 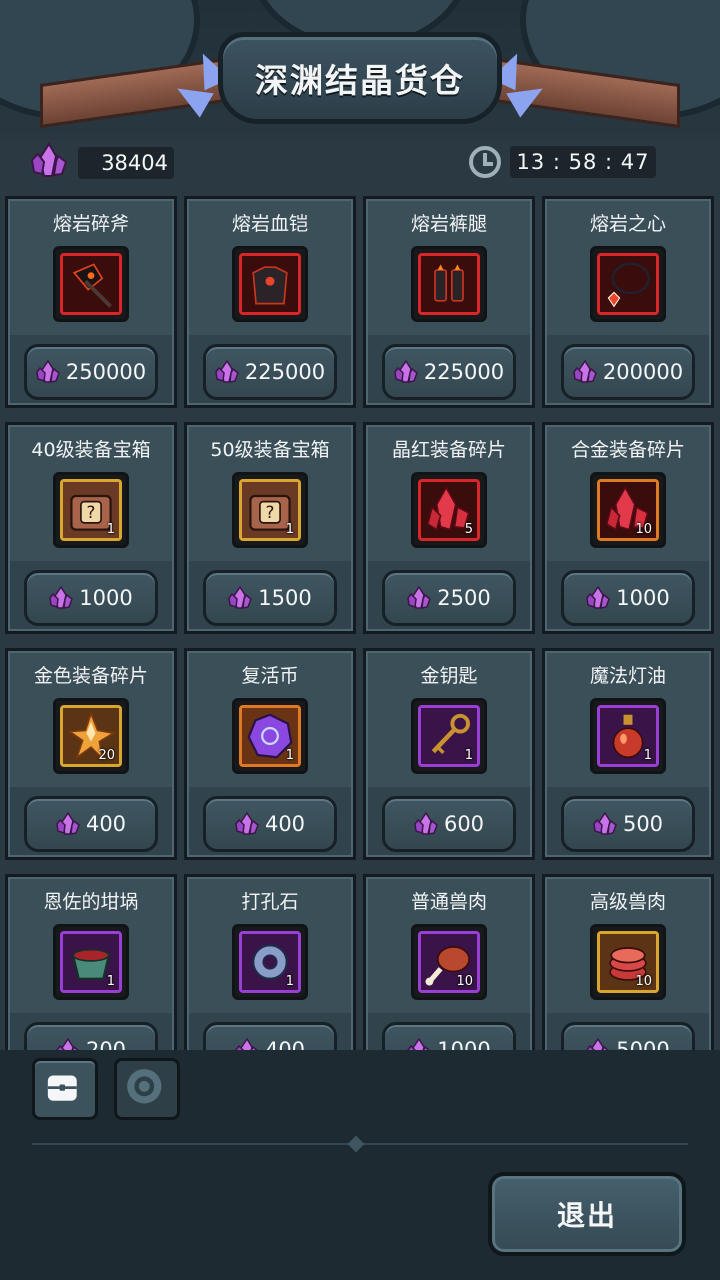 What do you see at coordinates (643, 824) in the screenshot?
I see `item-price: 500` at bounding box center [643, 824].